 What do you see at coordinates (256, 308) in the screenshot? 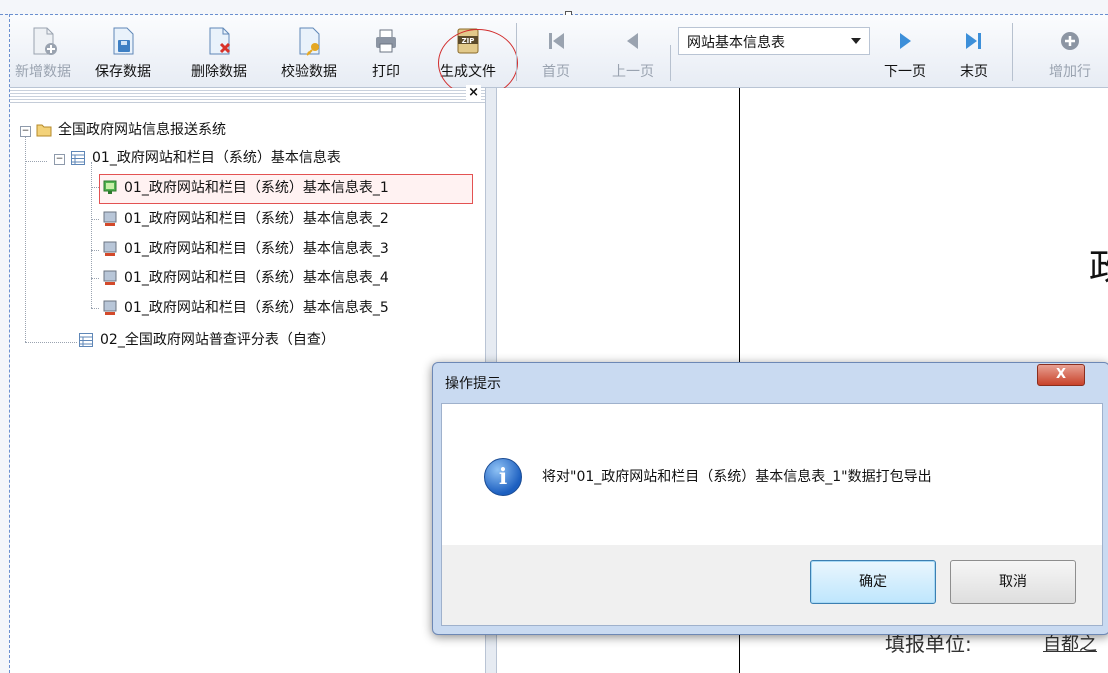
I see `tree-item-label: 01_政府网站和栏目（系统）基本信息表_5` at bounding box center [256, 308].